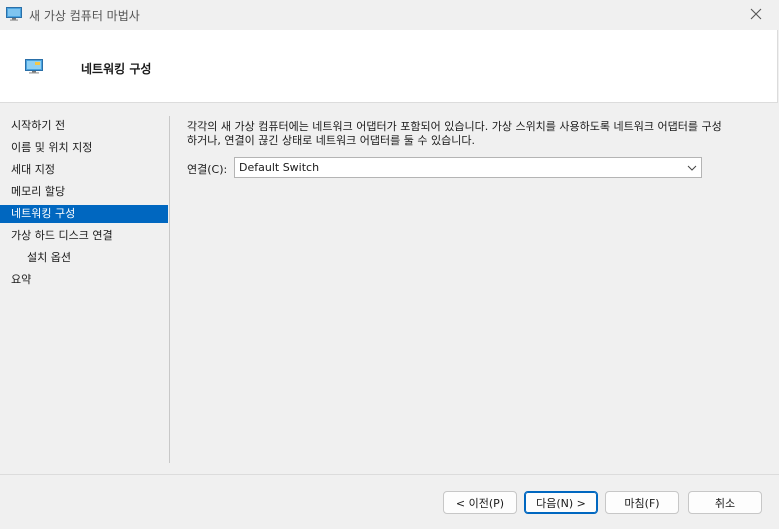 This screenshot has width=779, height=529. What do you see at coordinates (389, 15) in the screenshot?
I see `title-bar: 새 가상 컴퓨터 마법사` at bounding box center [389, 15].